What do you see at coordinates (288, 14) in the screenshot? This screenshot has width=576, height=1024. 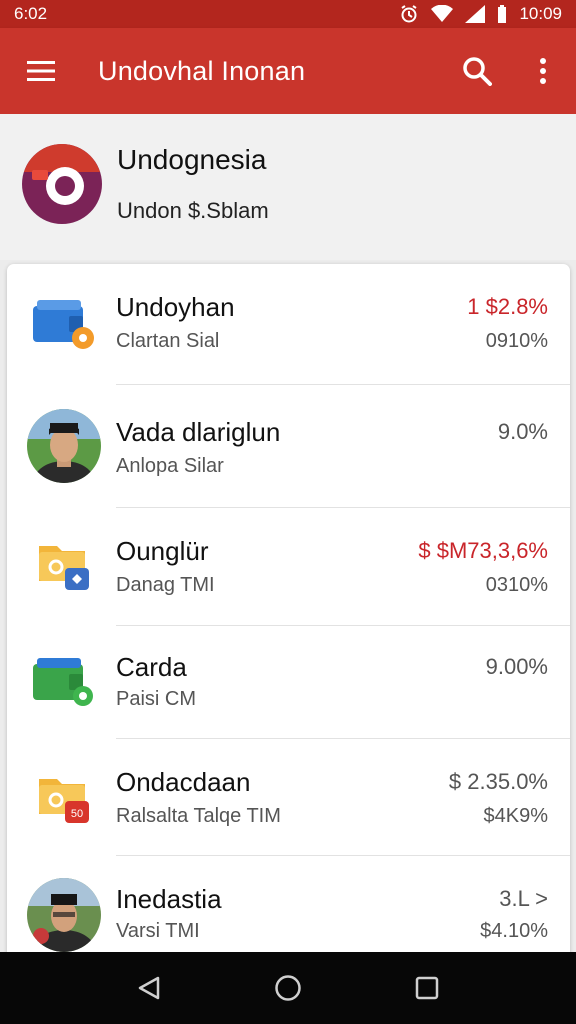 I see `status-bar: 6:02 10:09` at bounding box center [288, 14].